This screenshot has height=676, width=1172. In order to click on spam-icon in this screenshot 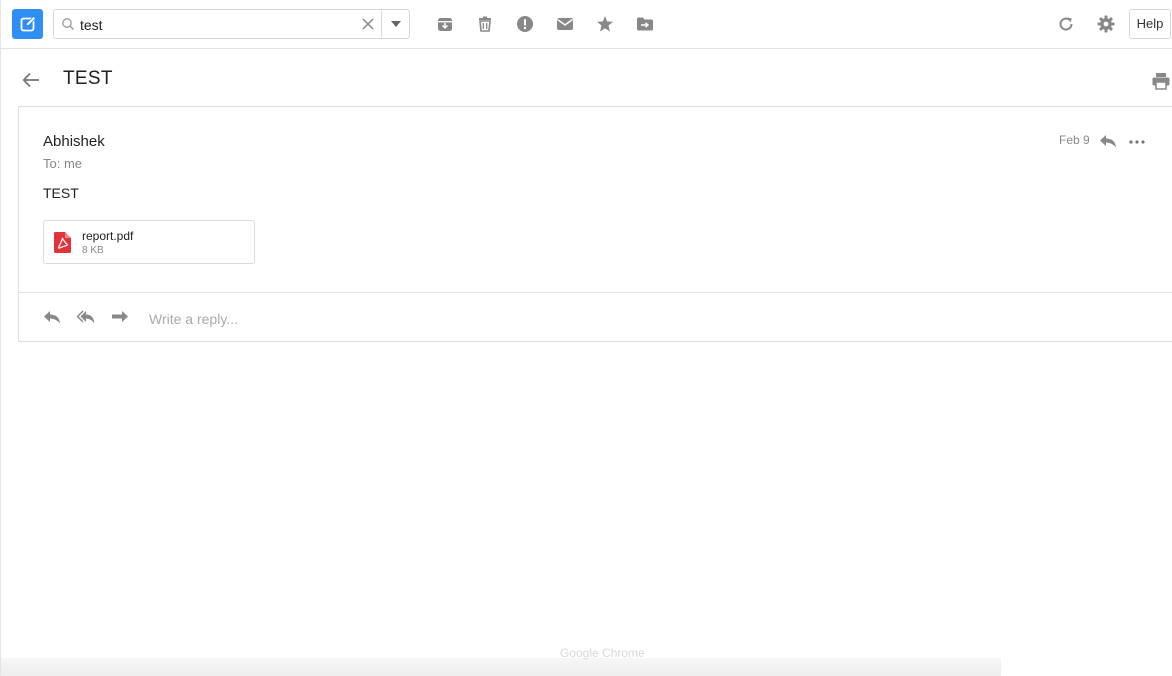, I will do `click(525, 24)`.